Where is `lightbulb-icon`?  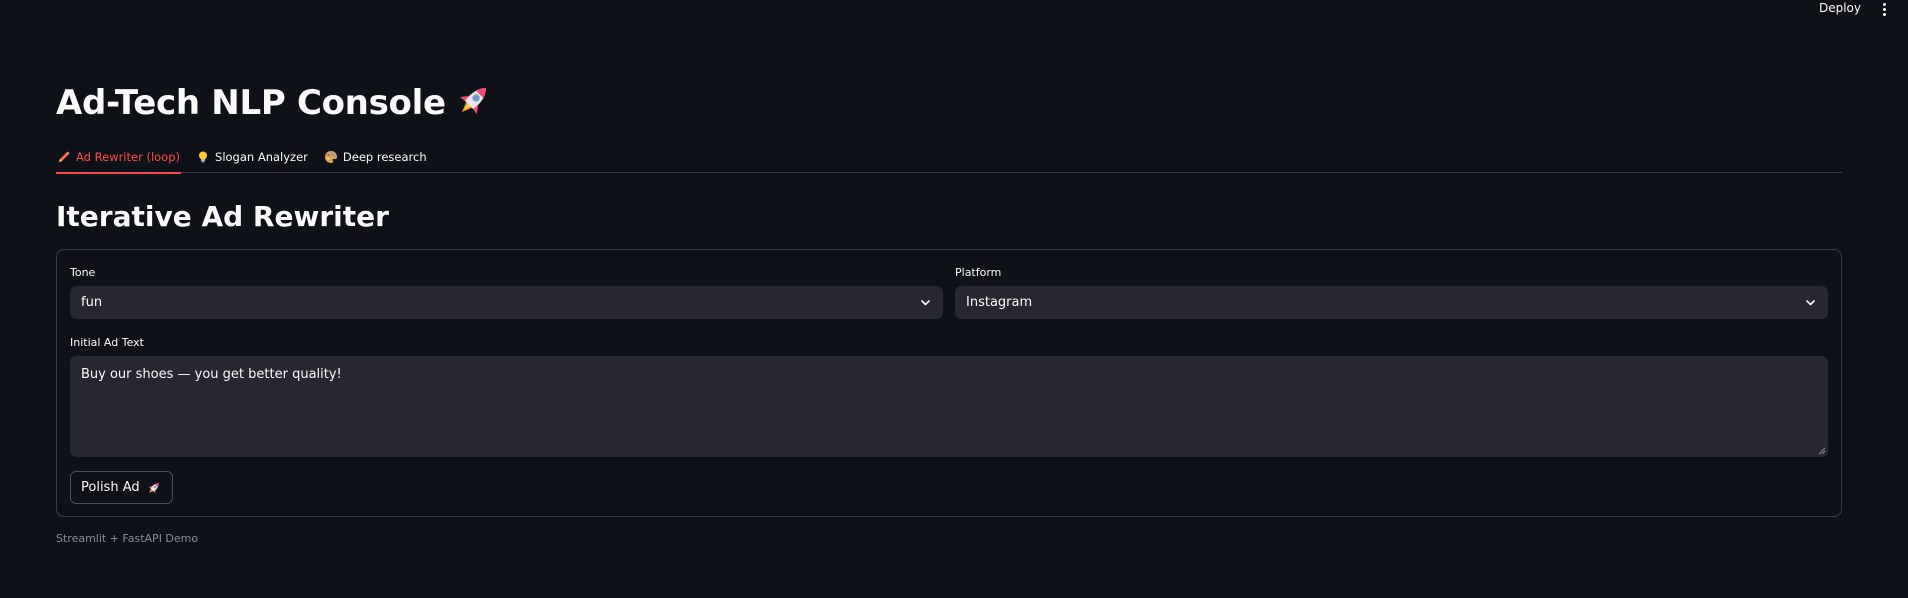
lightbulb-icon is located at coordinates (203, 157).